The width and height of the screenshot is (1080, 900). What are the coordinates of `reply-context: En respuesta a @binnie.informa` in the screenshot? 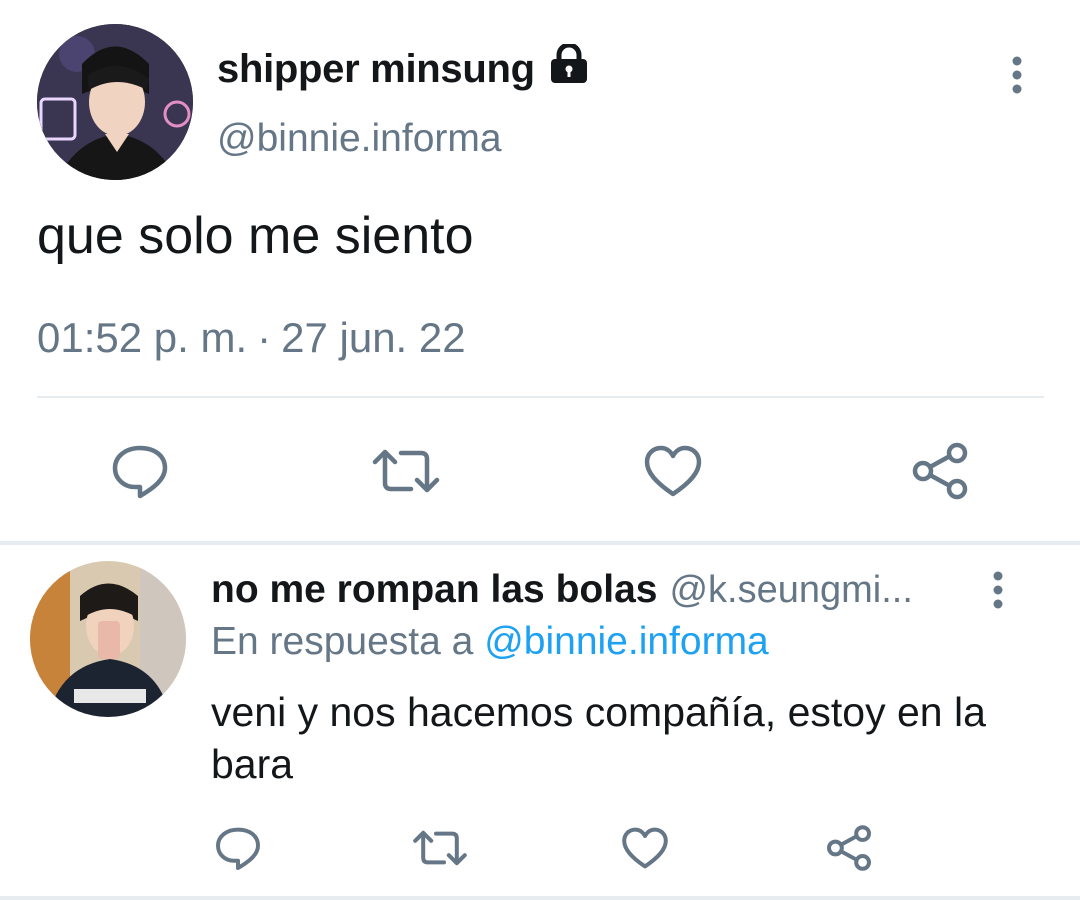 It's located at (490, 642).